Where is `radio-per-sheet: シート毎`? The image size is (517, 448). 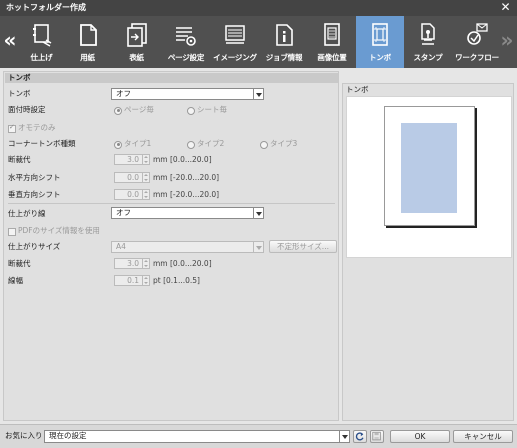
radio-per-sheet: シート毎 is located at coordinates (207, 110).